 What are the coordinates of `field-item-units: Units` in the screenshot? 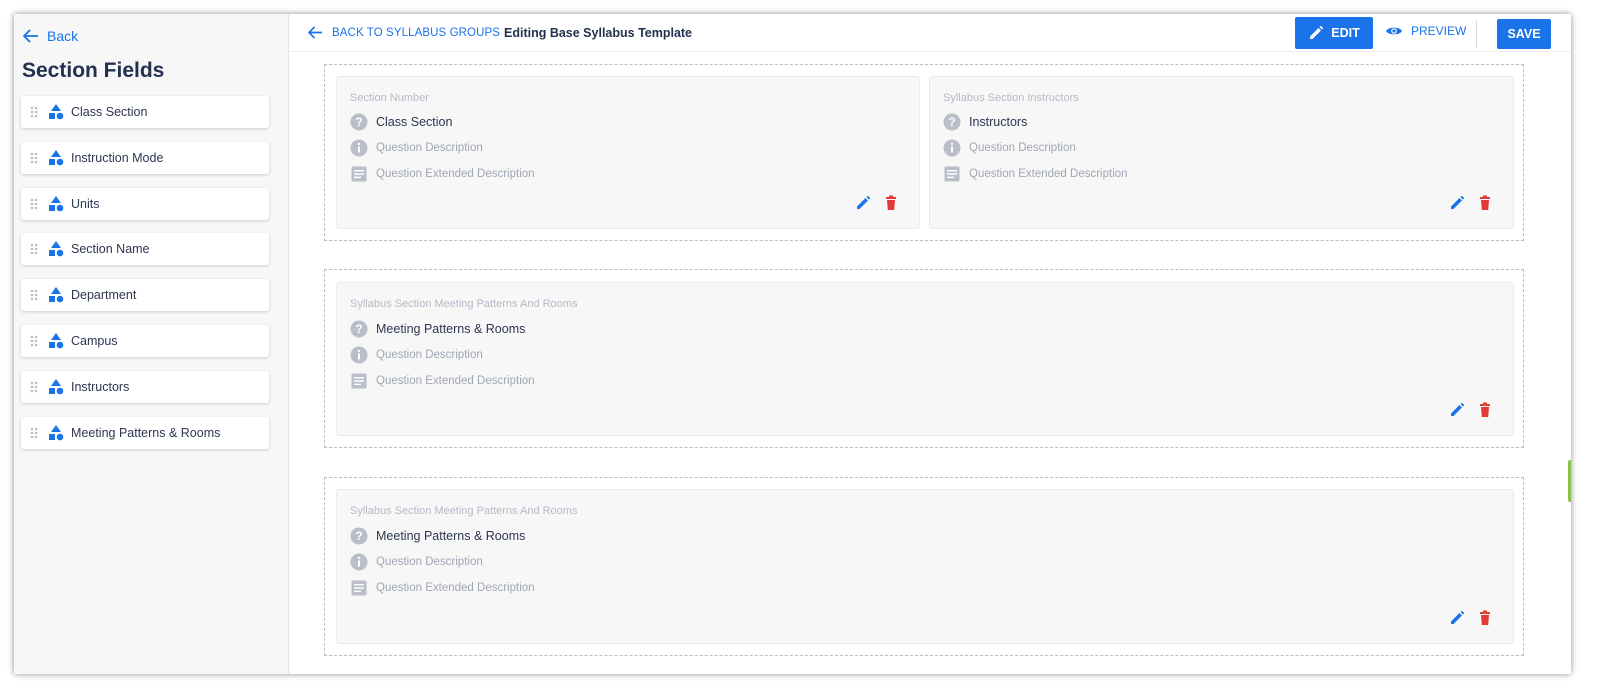 It's located at (145, 203).